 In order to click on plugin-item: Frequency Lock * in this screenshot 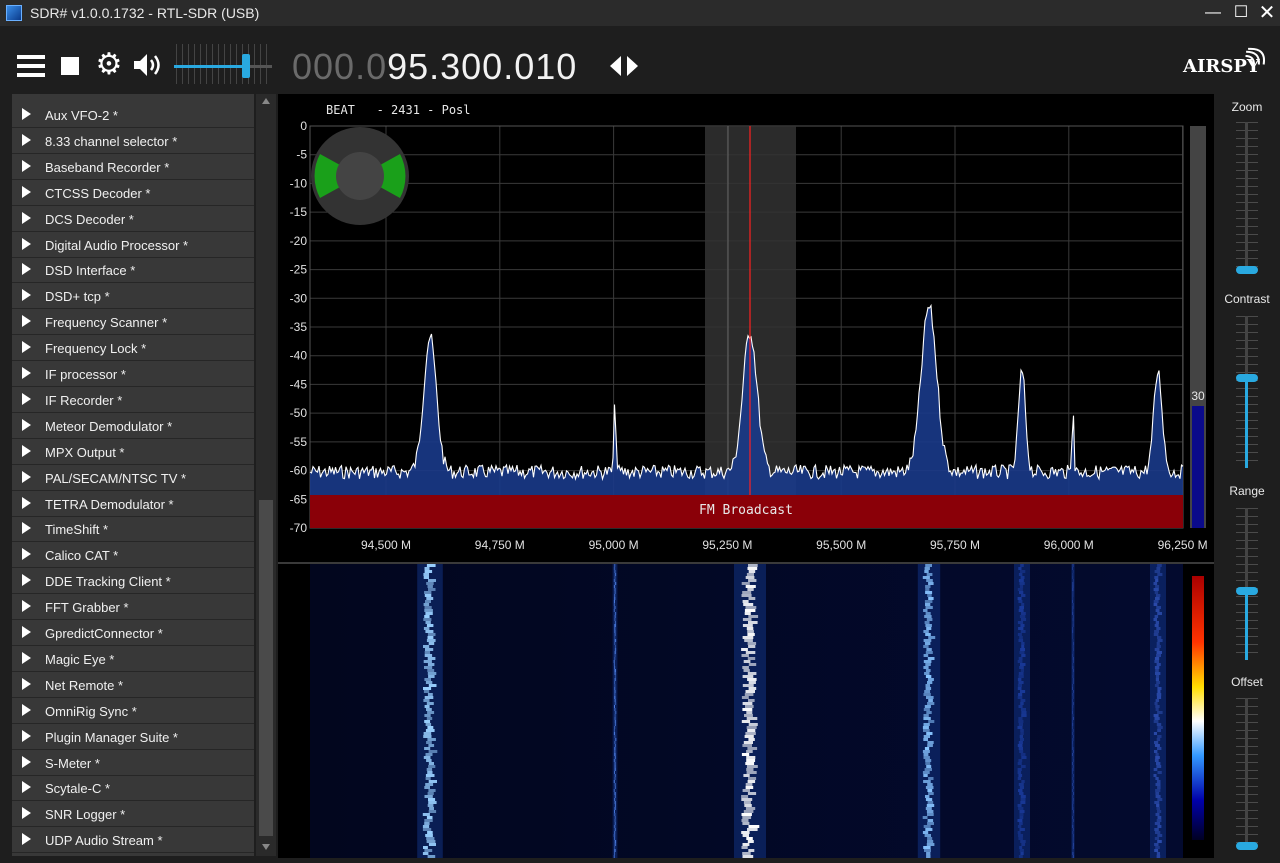, I will do `click(133, 349)`.